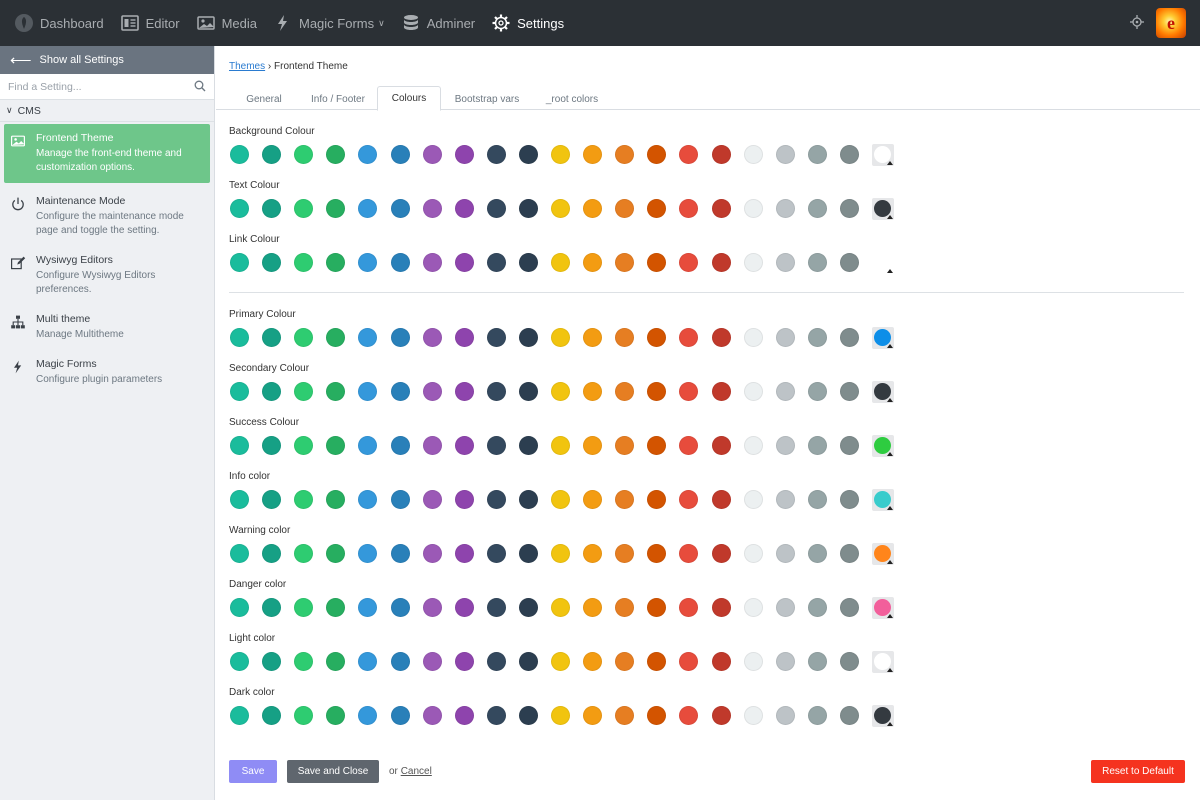 Image resolution: width=1200 pixels, height=800 pixels. Describe the element at coordinates (572, 100) in the screenshot. I see `tab-root-colors: _root colors` at that location.